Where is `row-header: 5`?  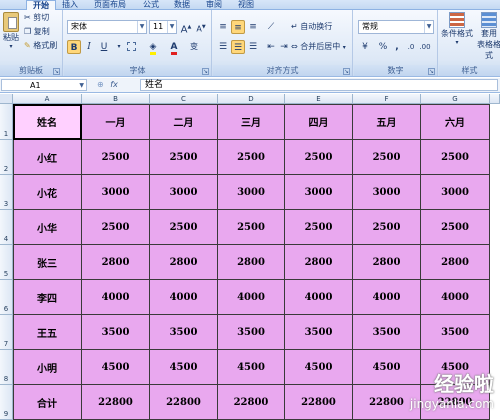 row-header: 5 is located at coordinates (6, 262).